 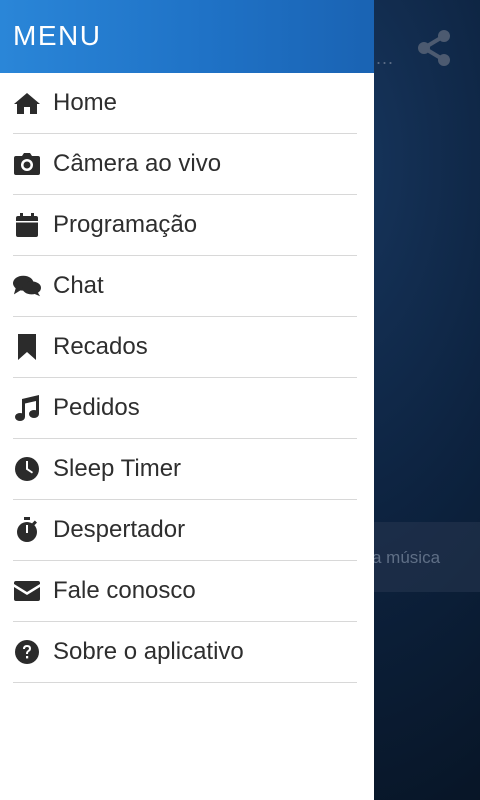 I want to click on menu-item-label: Câmera ao vivo, so click(x=137, y=163).